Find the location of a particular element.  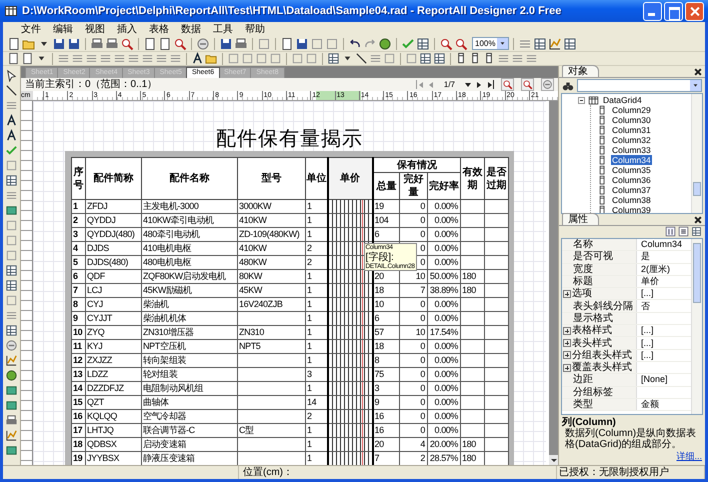

property-value: 是 is located at coordinates (645, 256).